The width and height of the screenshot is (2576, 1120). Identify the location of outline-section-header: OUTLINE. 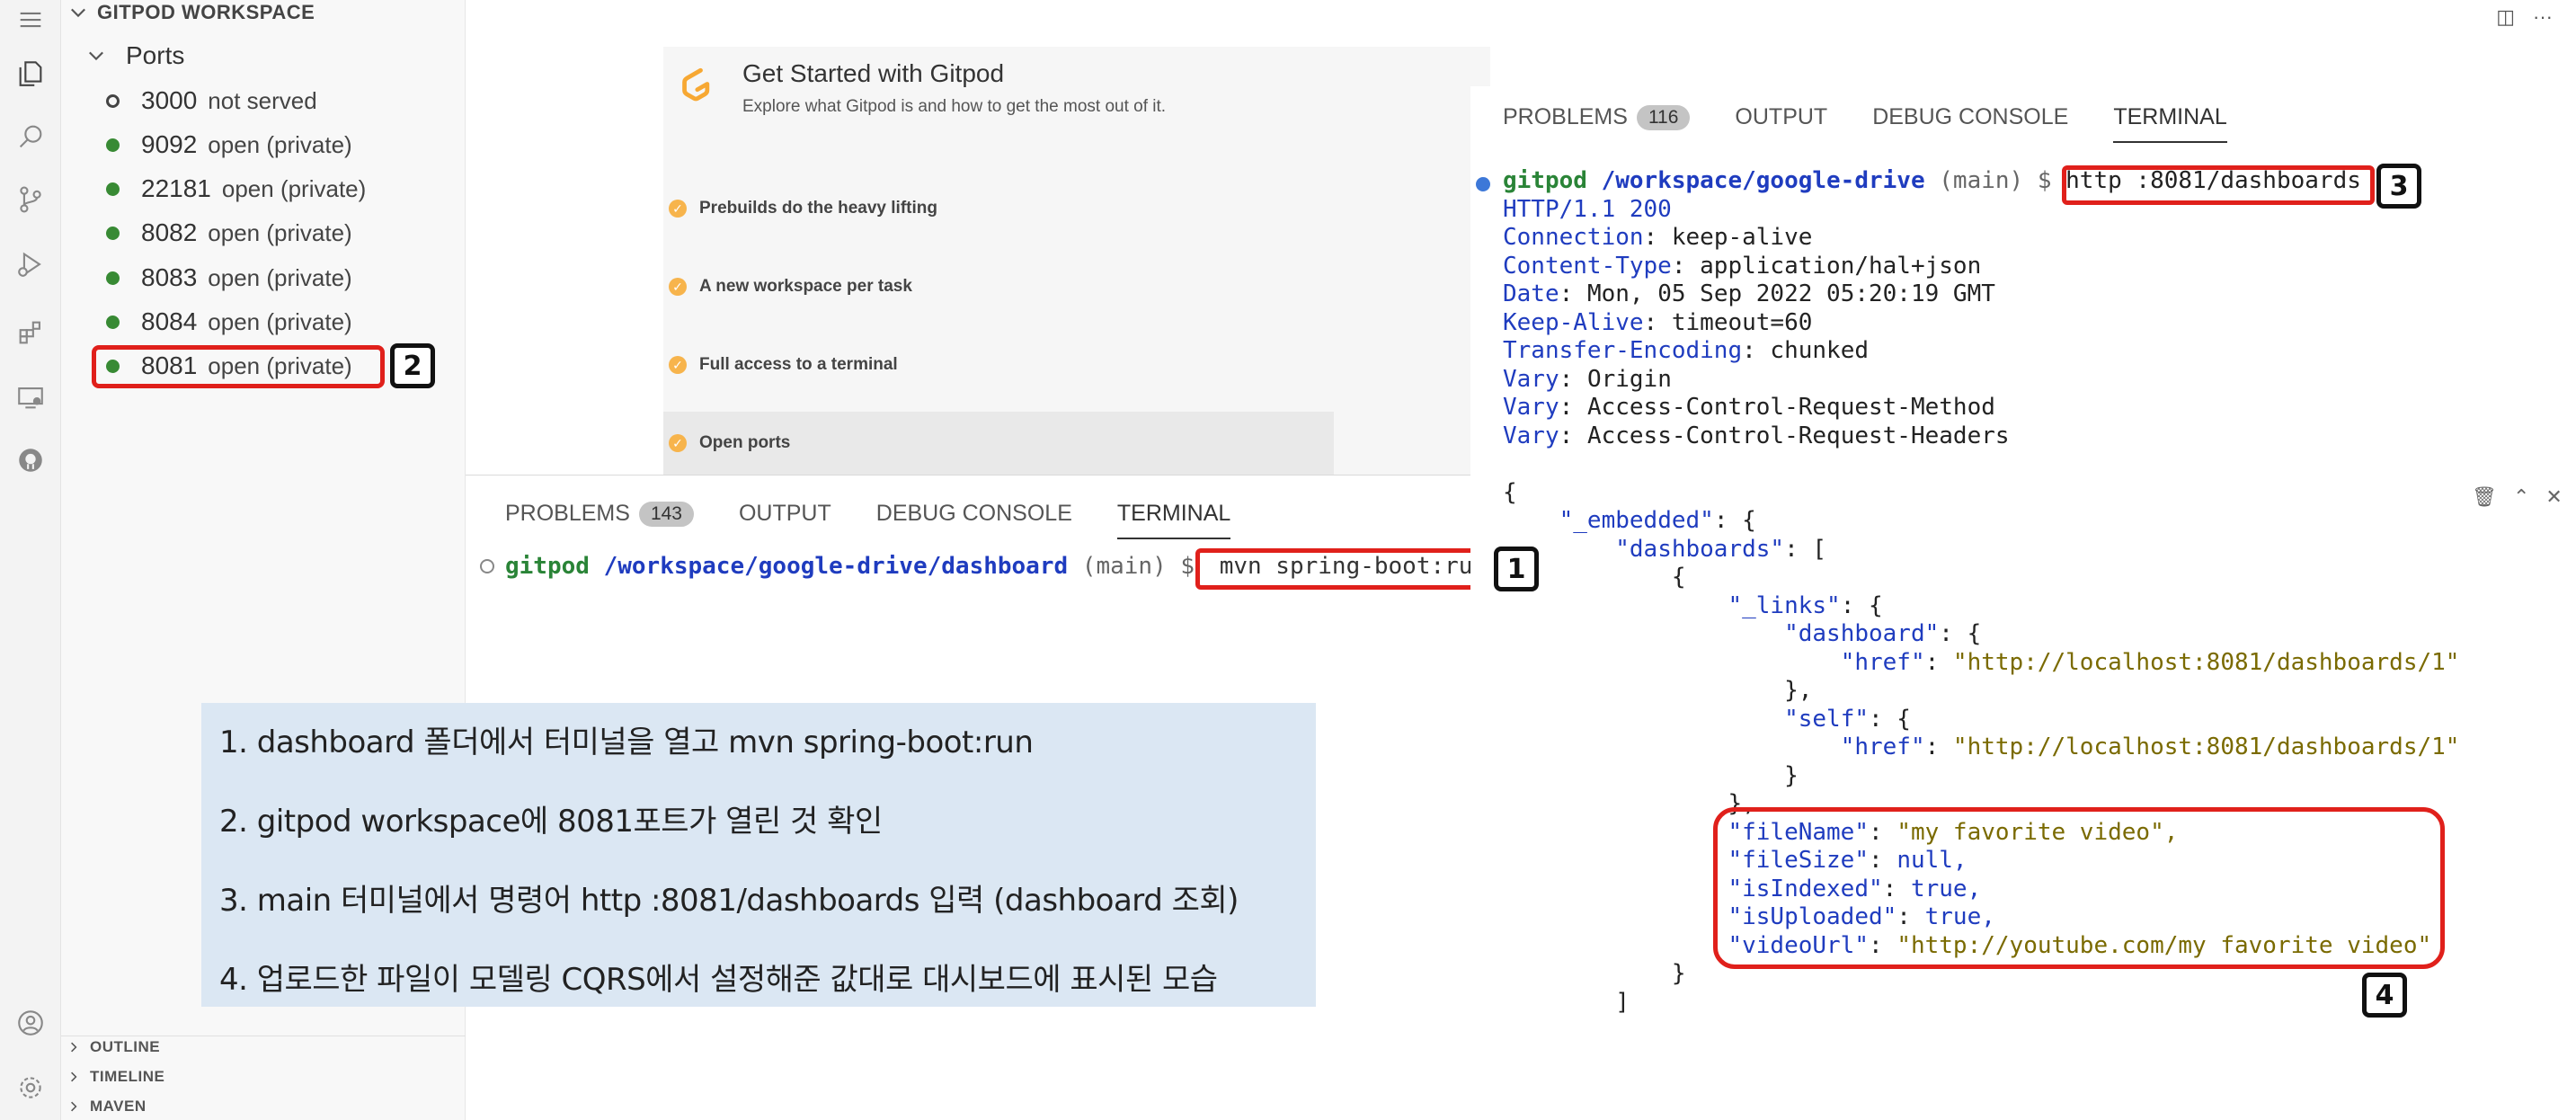
(114, 1047).